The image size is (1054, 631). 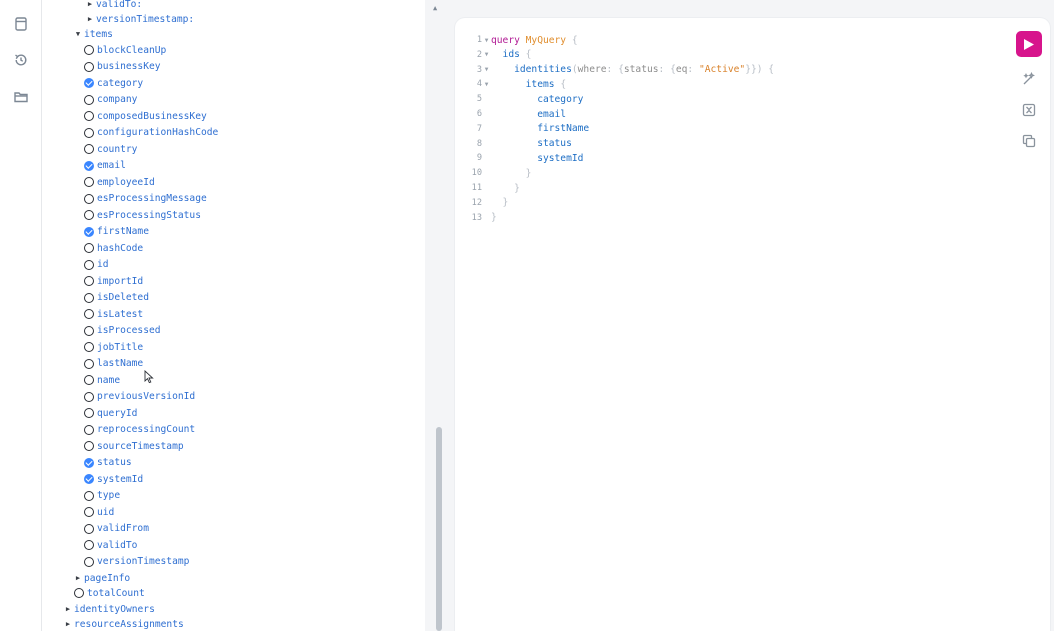 What do you see at coordinates (113, 248) in the screenshot?
I see `explorer-field-hashcode: hashCode` at bounding box center [113, 248].